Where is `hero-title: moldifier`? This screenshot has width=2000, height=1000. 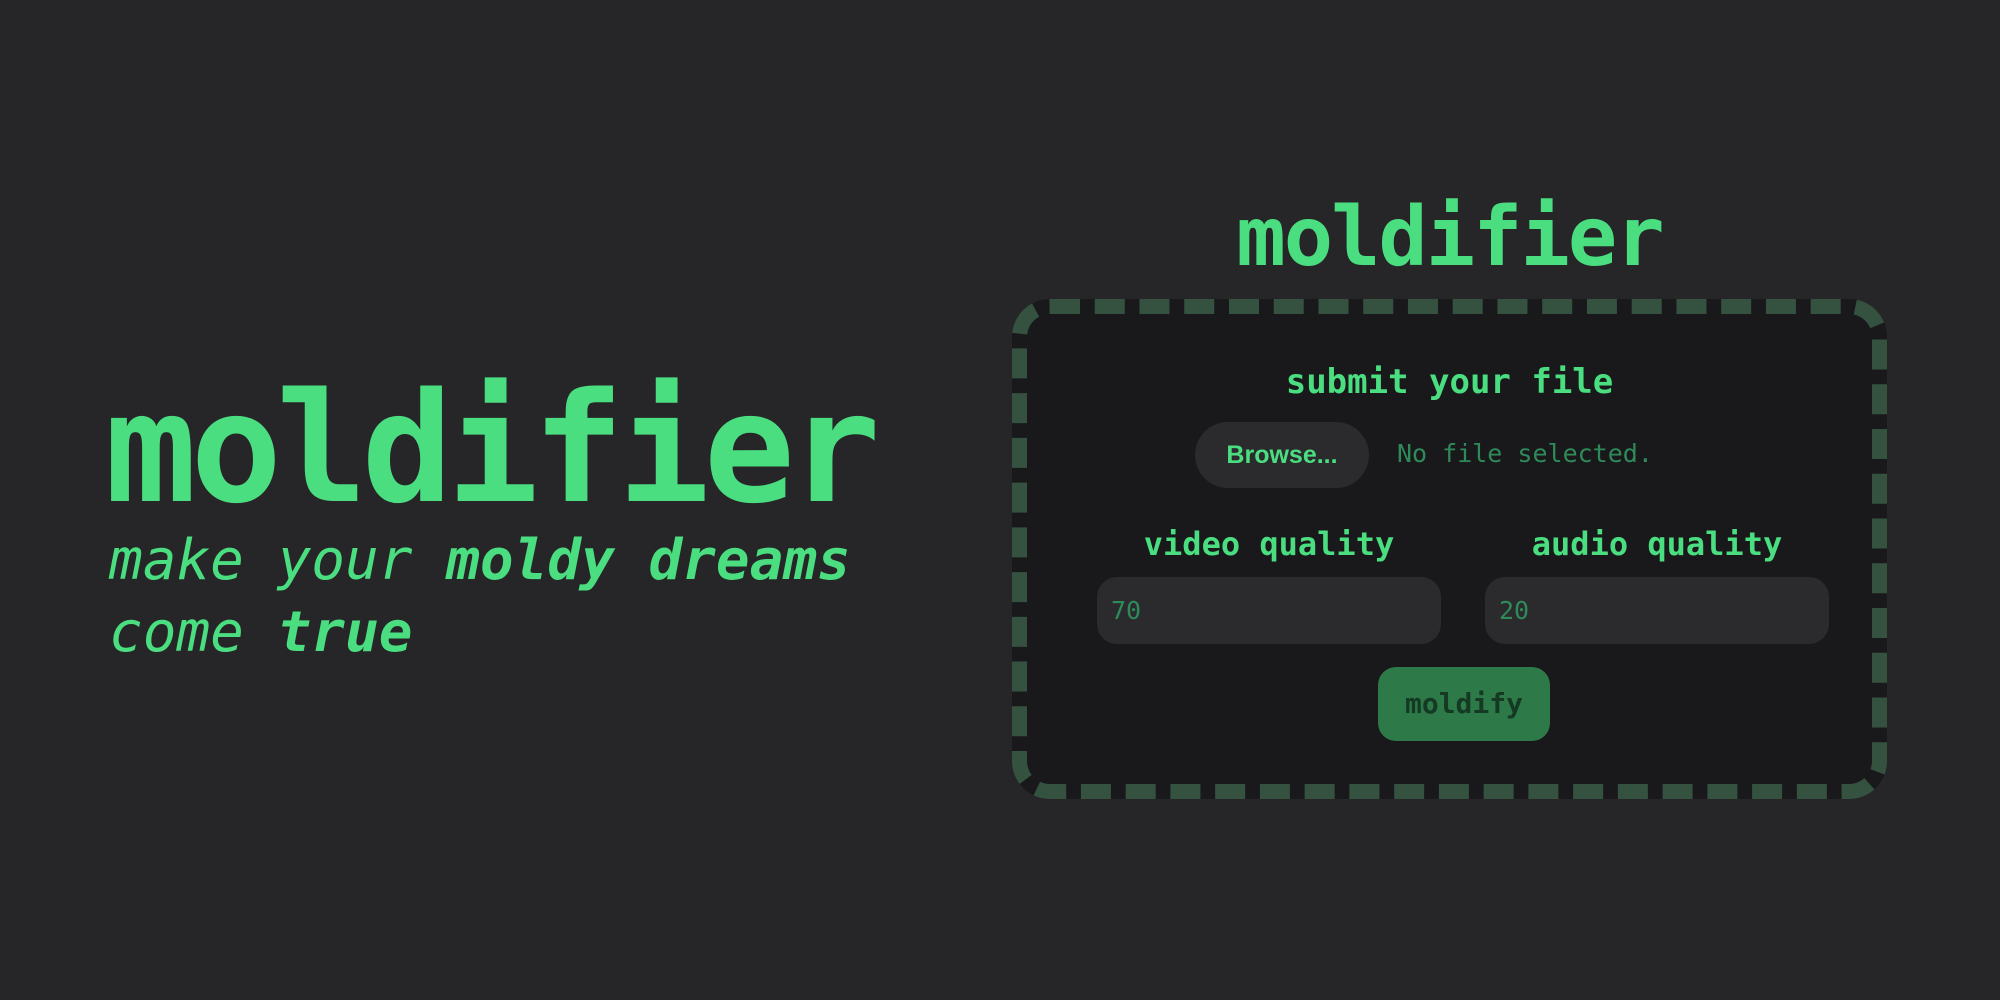
hero-title: moldifier is located at coordinates (493, 448).